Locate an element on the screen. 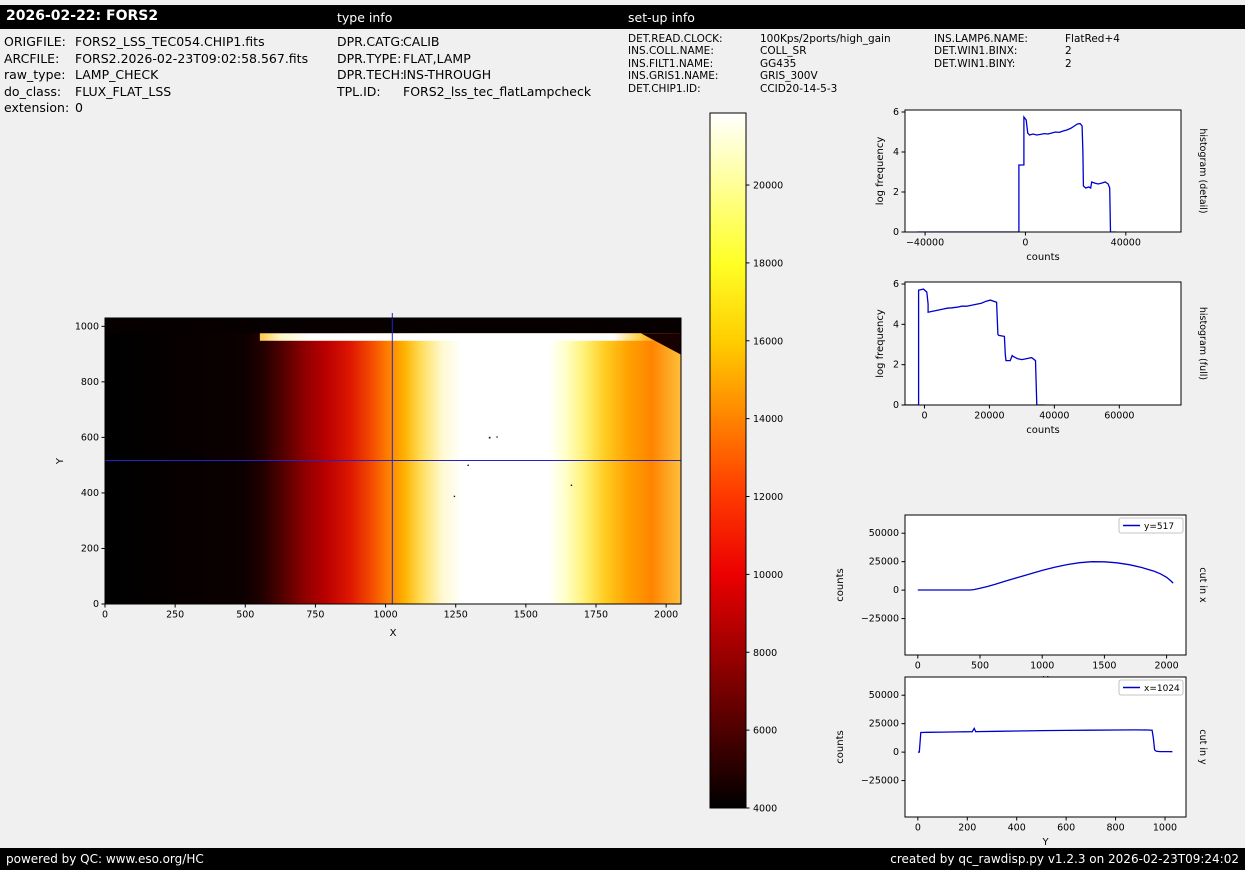 This screenshot has height=870, width=1245. tick-label: 250 is located at coordinates (175, 615).